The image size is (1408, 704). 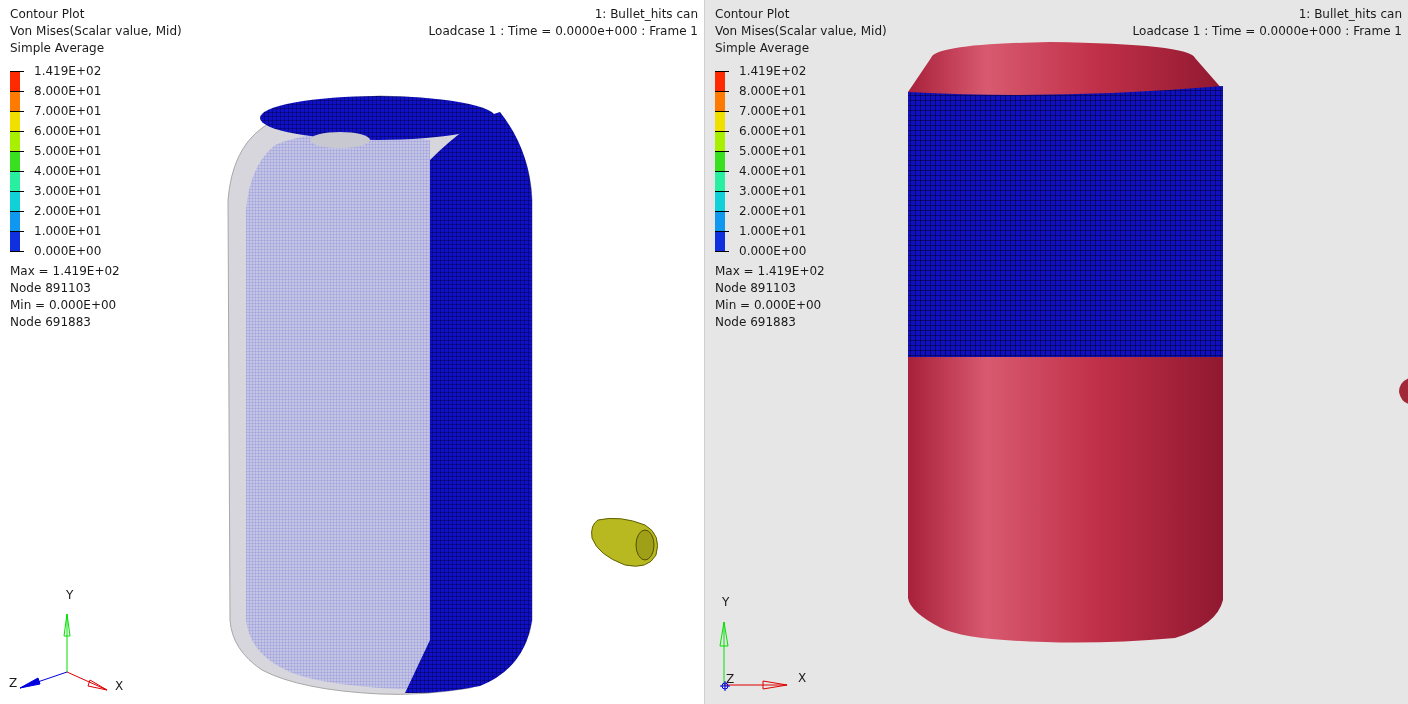 I want to click on partial-object-drawing, so click(x=1403, y=391).